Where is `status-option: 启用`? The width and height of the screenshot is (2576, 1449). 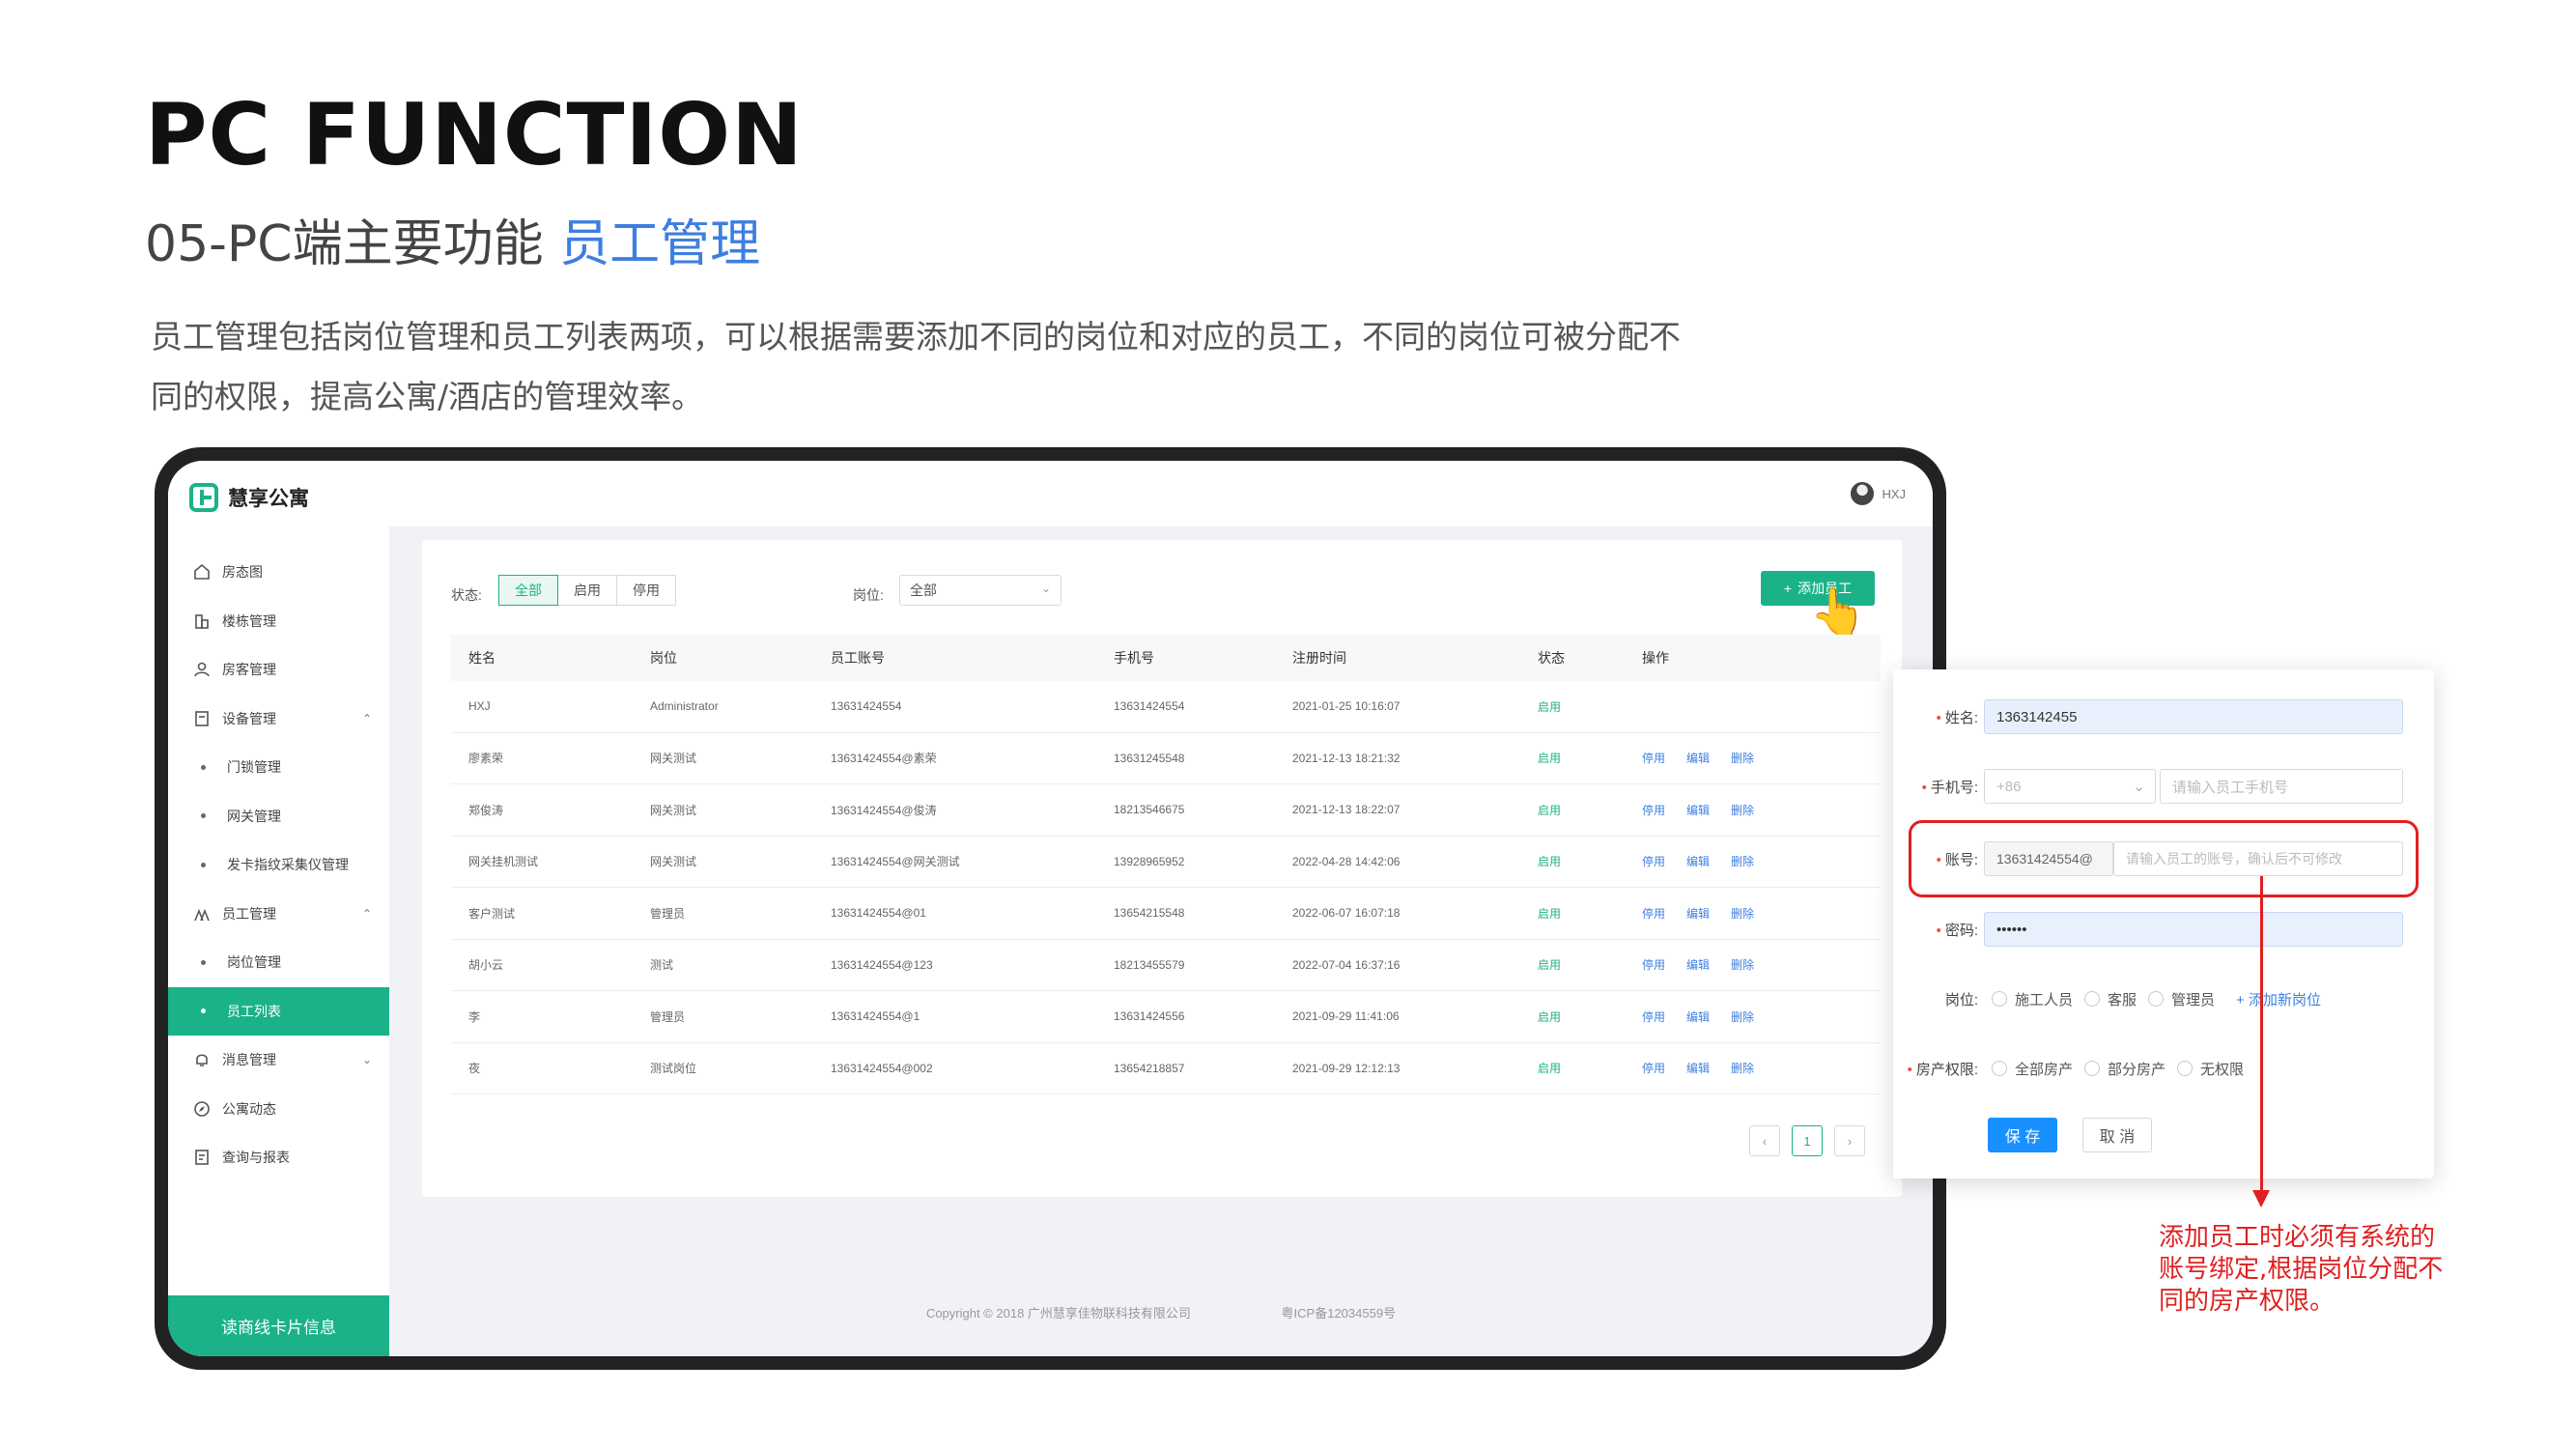 status-option: 启用 is located at coordinates (587, 590).